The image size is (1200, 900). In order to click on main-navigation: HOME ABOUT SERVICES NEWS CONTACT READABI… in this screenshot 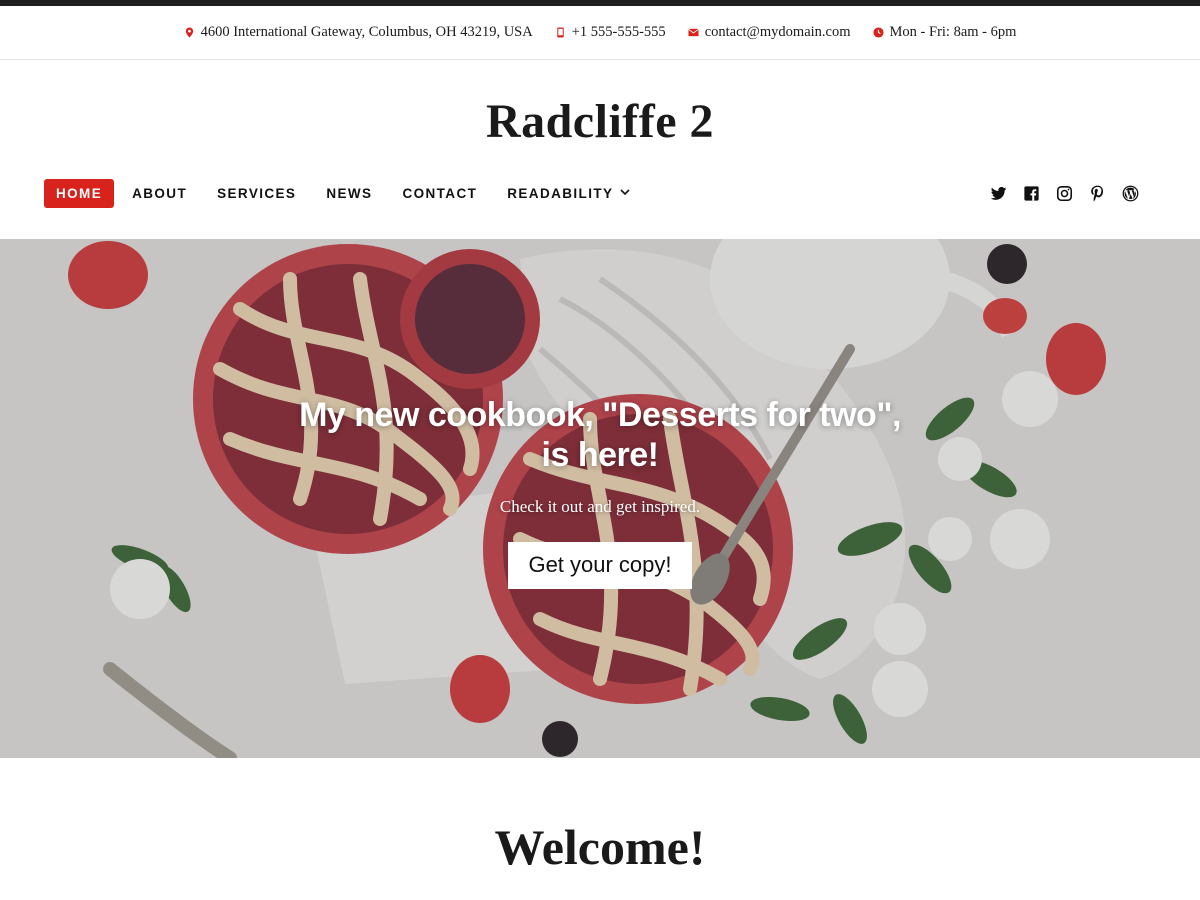, I will do `click(592, 193)`.